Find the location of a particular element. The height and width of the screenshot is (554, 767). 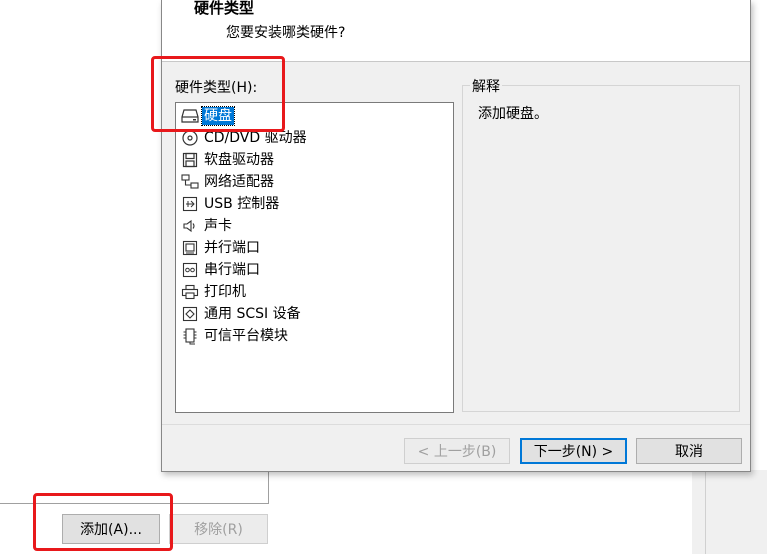

network-adapter-icon is located at coordinates (190, 182).